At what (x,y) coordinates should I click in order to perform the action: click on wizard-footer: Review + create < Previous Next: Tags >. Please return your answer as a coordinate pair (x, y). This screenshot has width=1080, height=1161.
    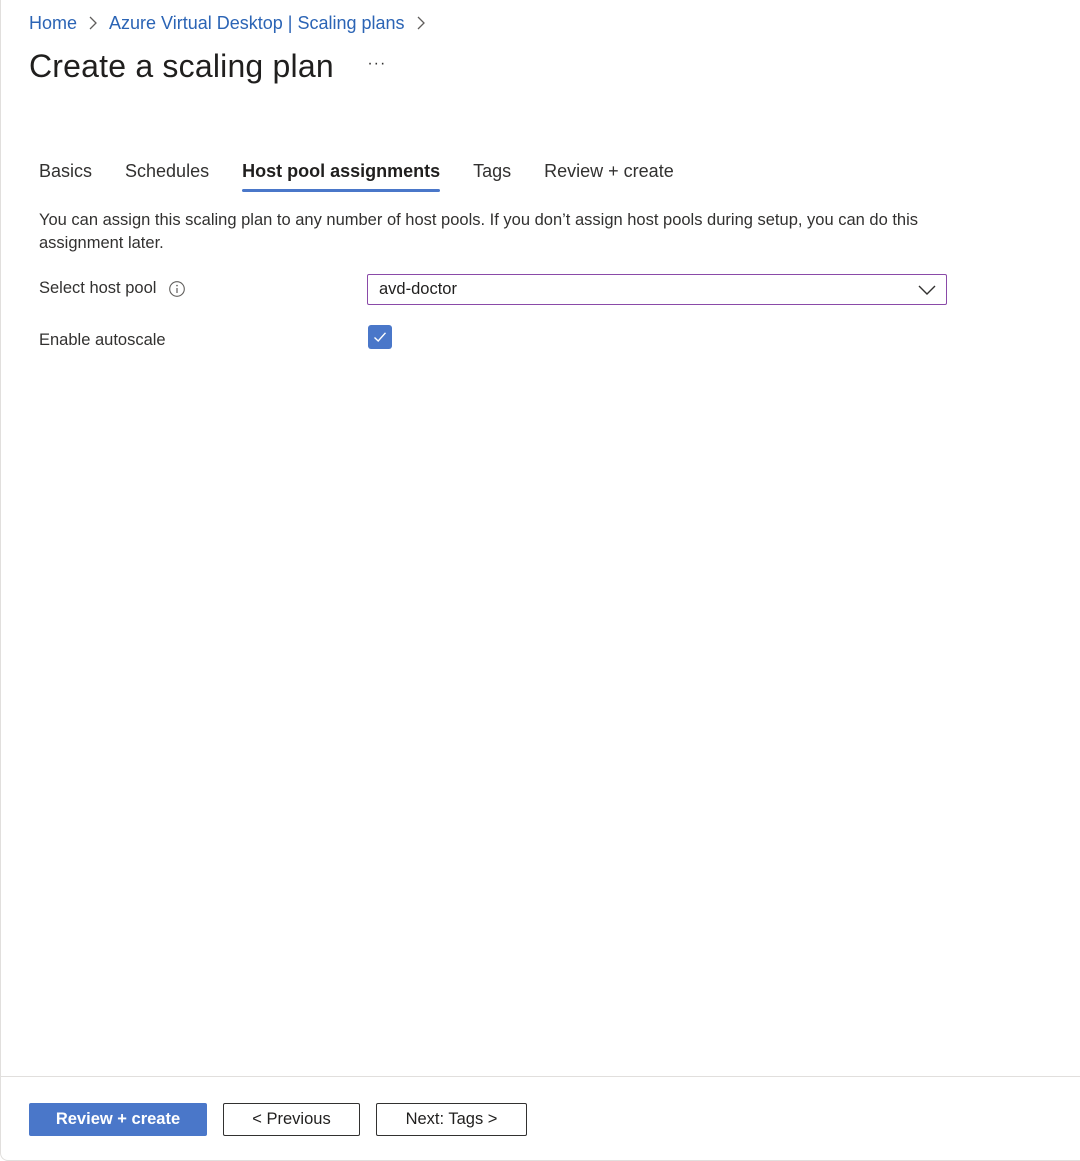
    Looking at the image, I should click on (278, 1119).